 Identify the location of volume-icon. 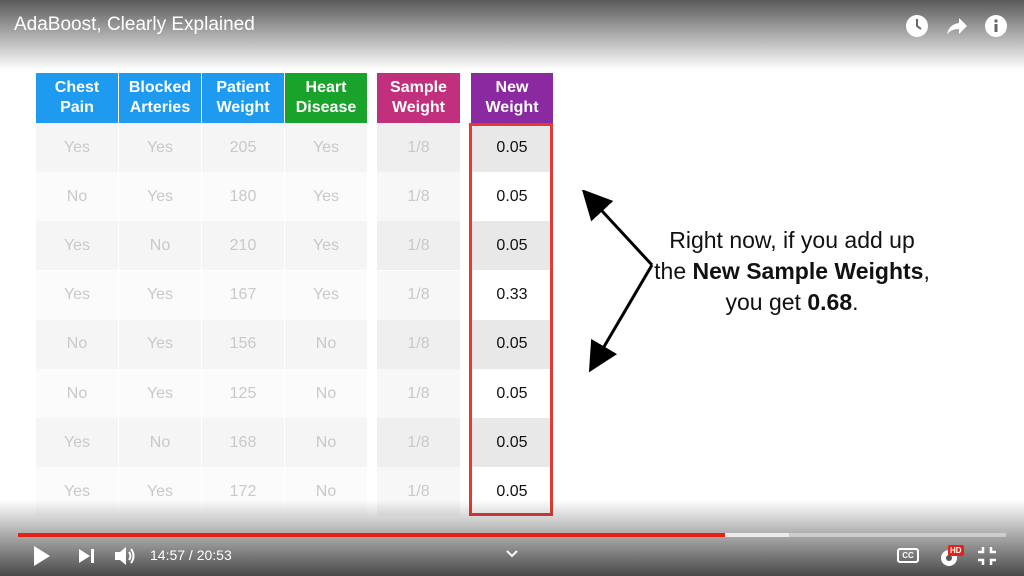
(126, 556).